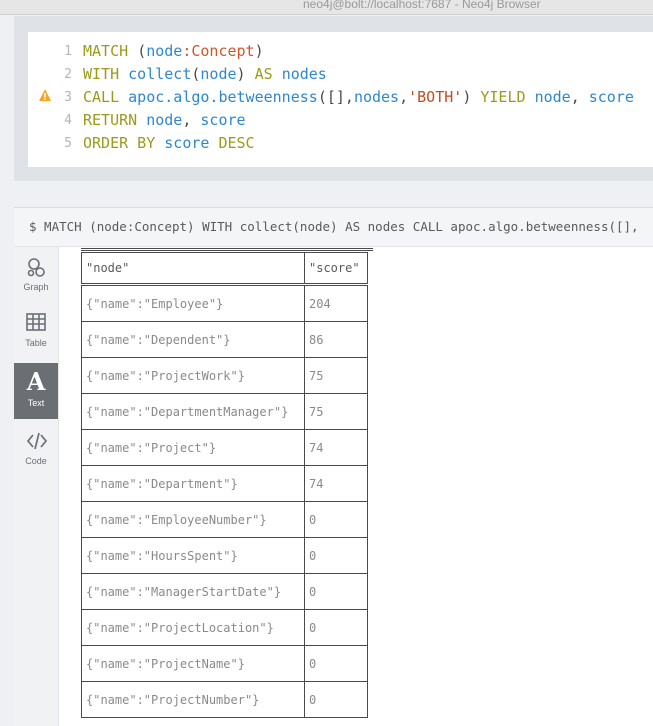 Image resolution: width=653 pixels, height=726 pixels. I want to click on node-cell: {"name":"Department"}, so click(193, 483).